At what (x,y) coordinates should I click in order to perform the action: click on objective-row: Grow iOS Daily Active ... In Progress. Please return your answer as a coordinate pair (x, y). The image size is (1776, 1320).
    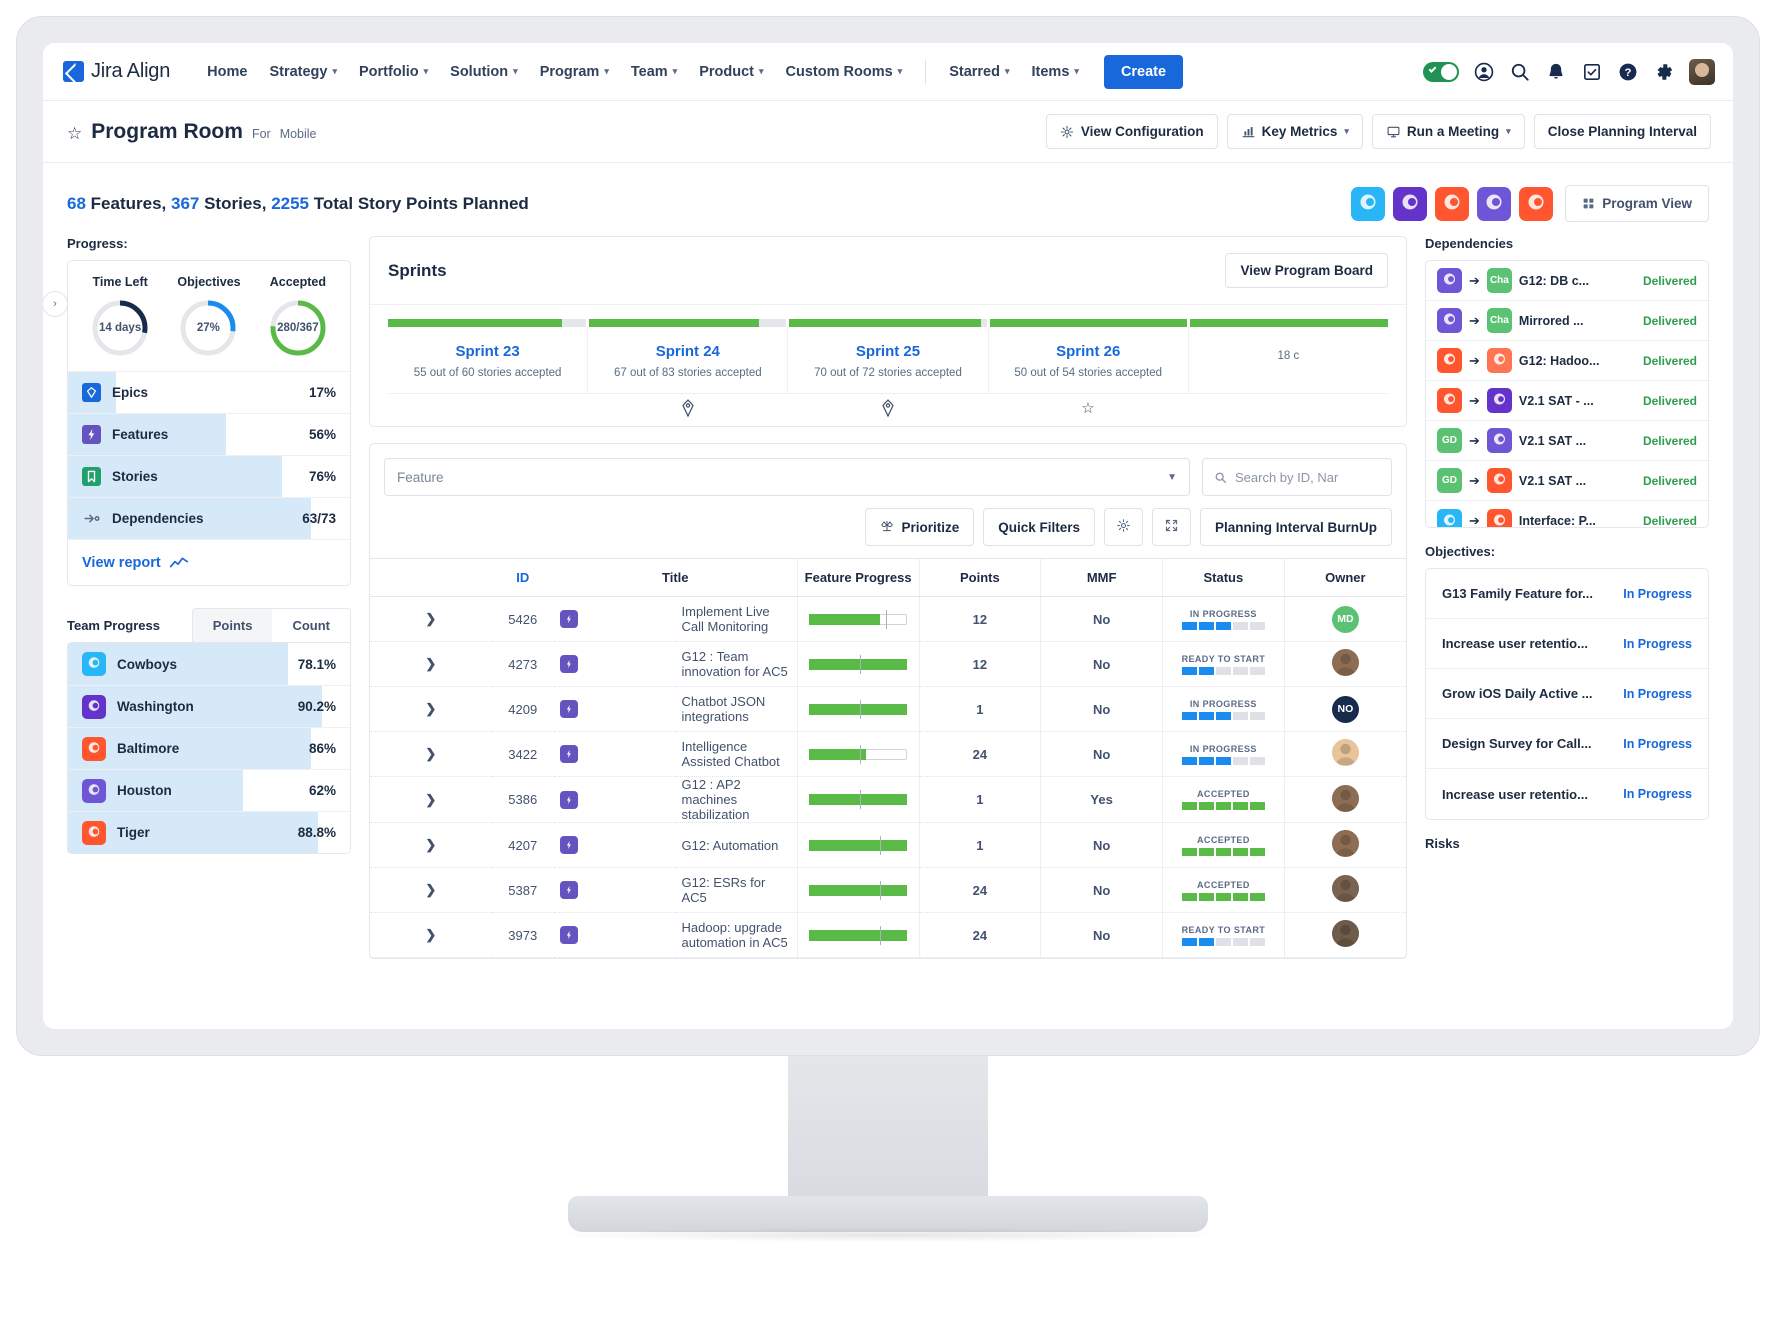
    Looking at the image, I should click on (1567, 694).